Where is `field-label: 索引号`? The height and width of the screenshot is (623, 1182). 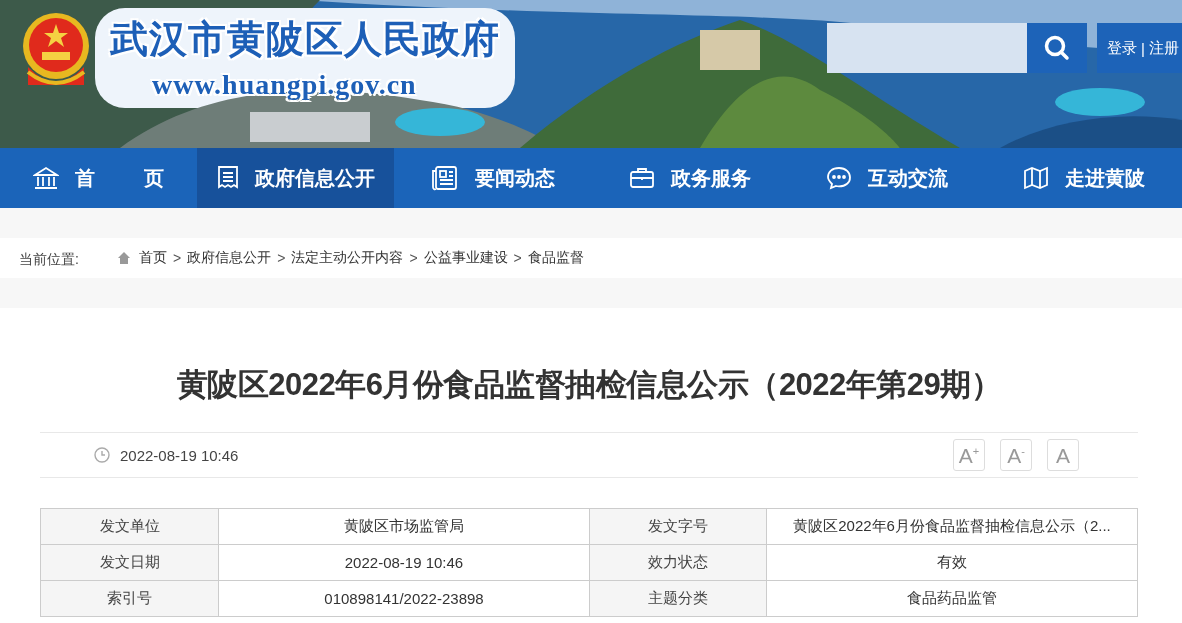
field-label: 索引号 is located at coordinates (129, 598).